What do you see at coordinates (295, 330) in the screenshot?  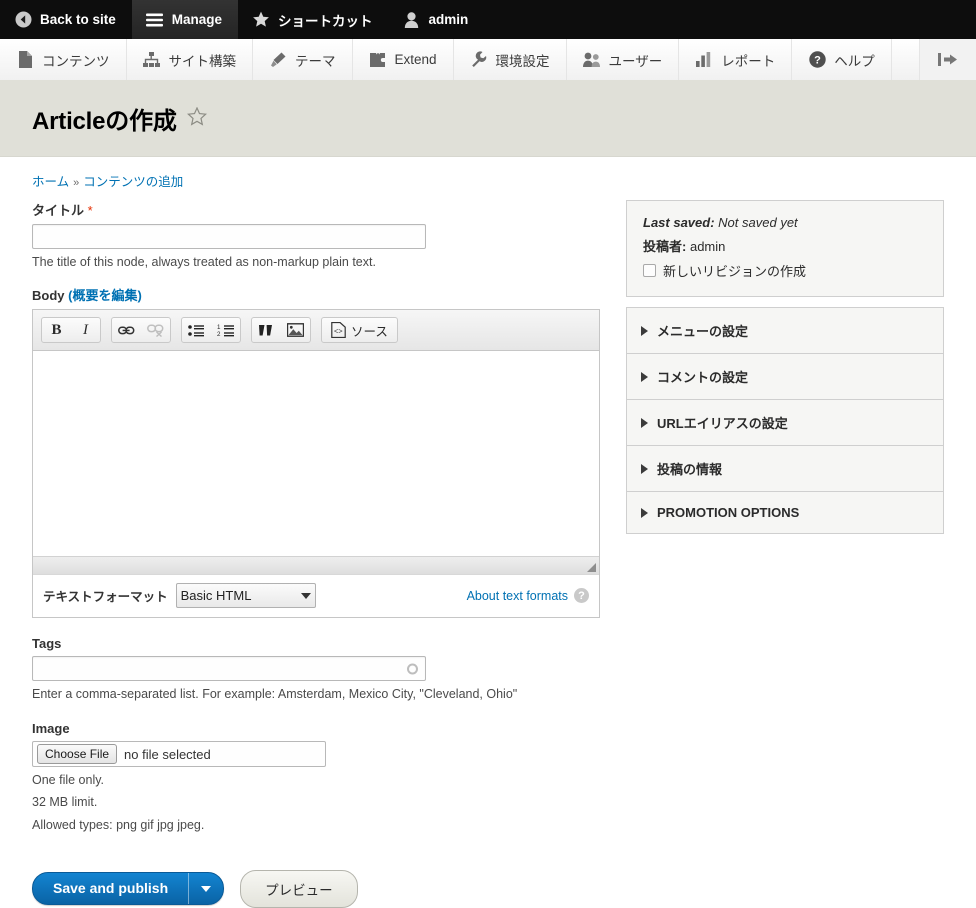 I see `image-icon` at bounding box center [295, 330].